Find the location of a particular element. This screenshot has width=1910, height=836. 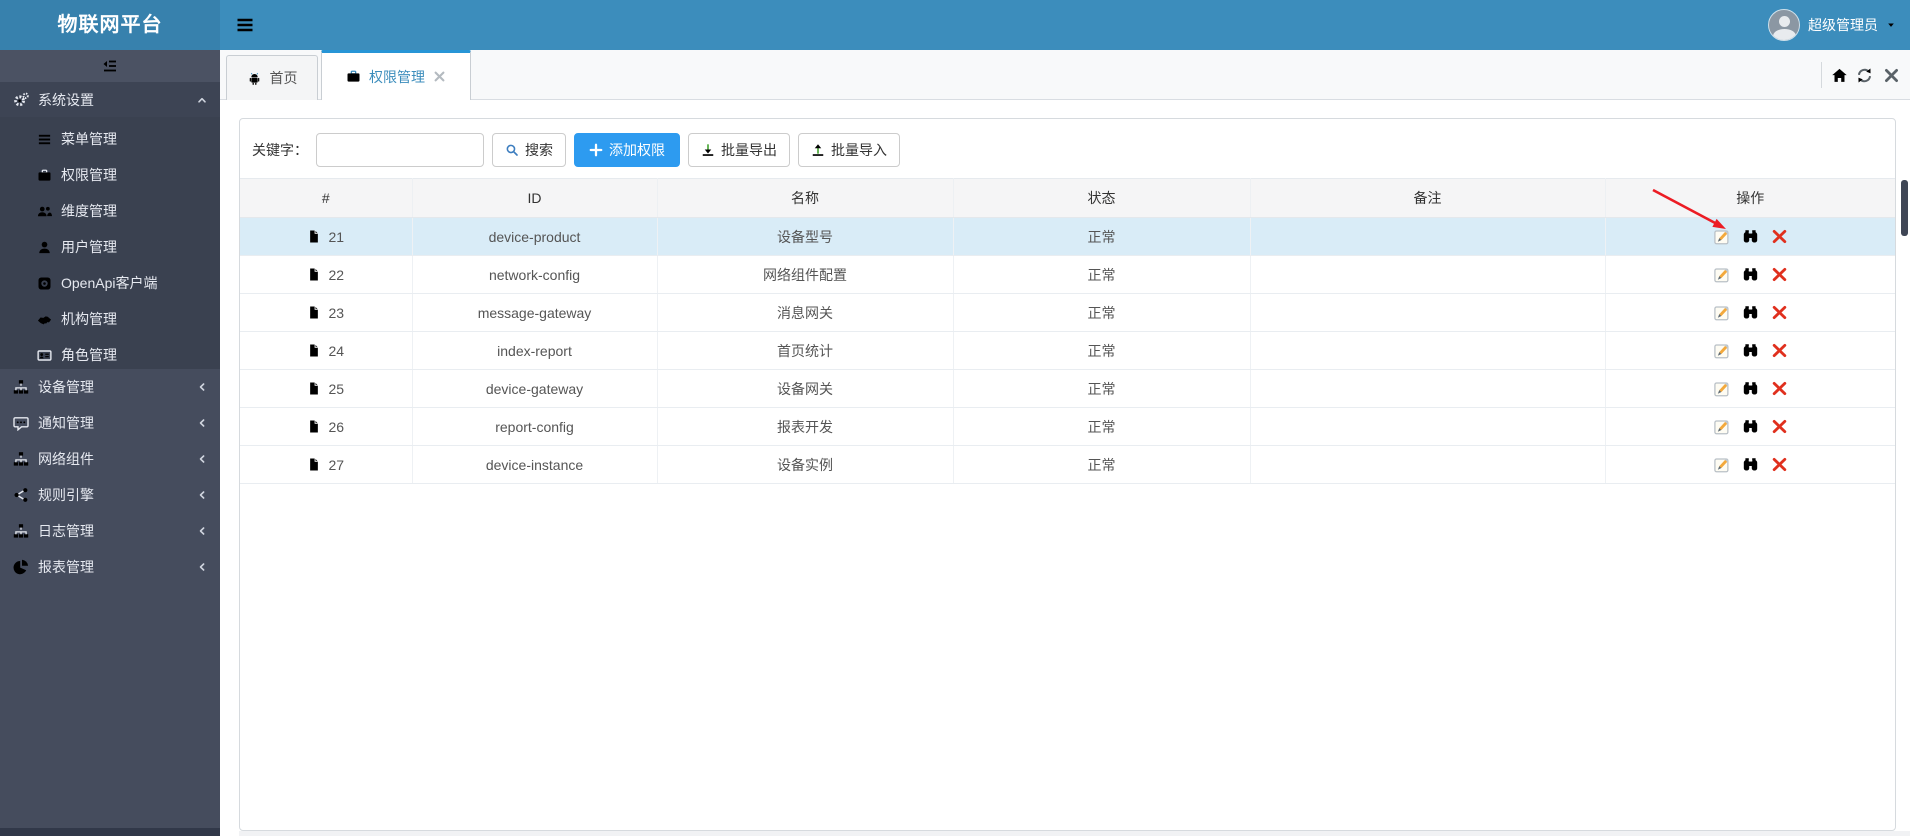

row-id: network-config is located at coordinates (535, 274).